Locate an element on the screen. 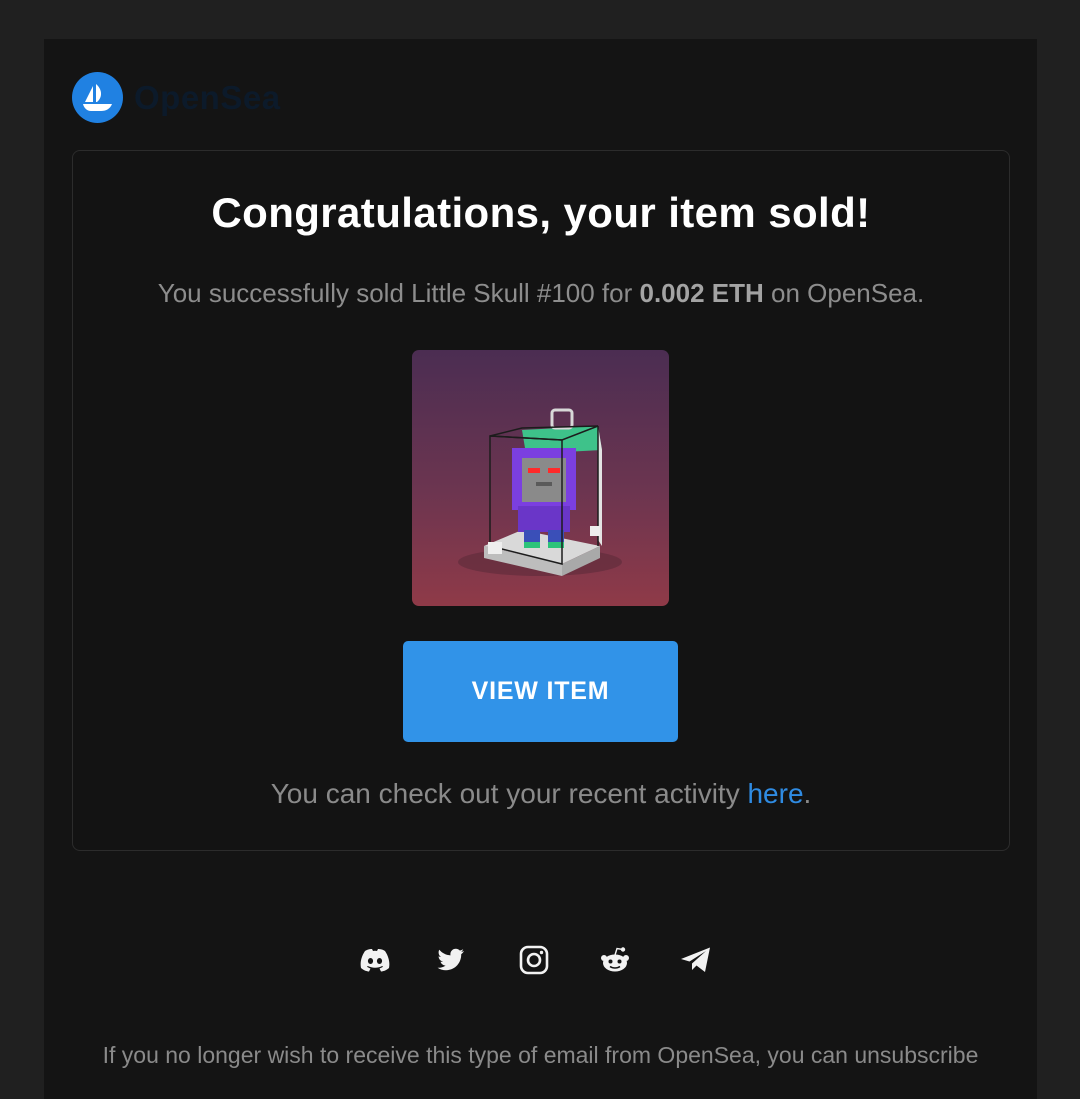 This screenshot has width=1080, height=1099. headline: Congratulations, your item sold! is located at coordinates (541, 212).